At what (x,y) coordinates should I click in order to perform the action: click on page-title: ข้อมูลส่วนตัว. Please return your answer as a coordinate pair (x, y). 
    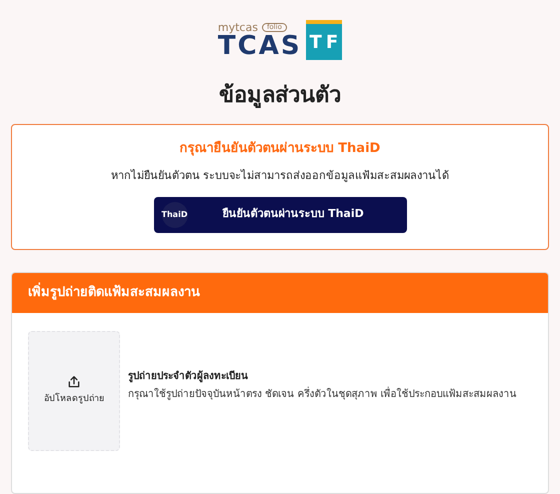
    Looking at the image, I should click on (280, 96).